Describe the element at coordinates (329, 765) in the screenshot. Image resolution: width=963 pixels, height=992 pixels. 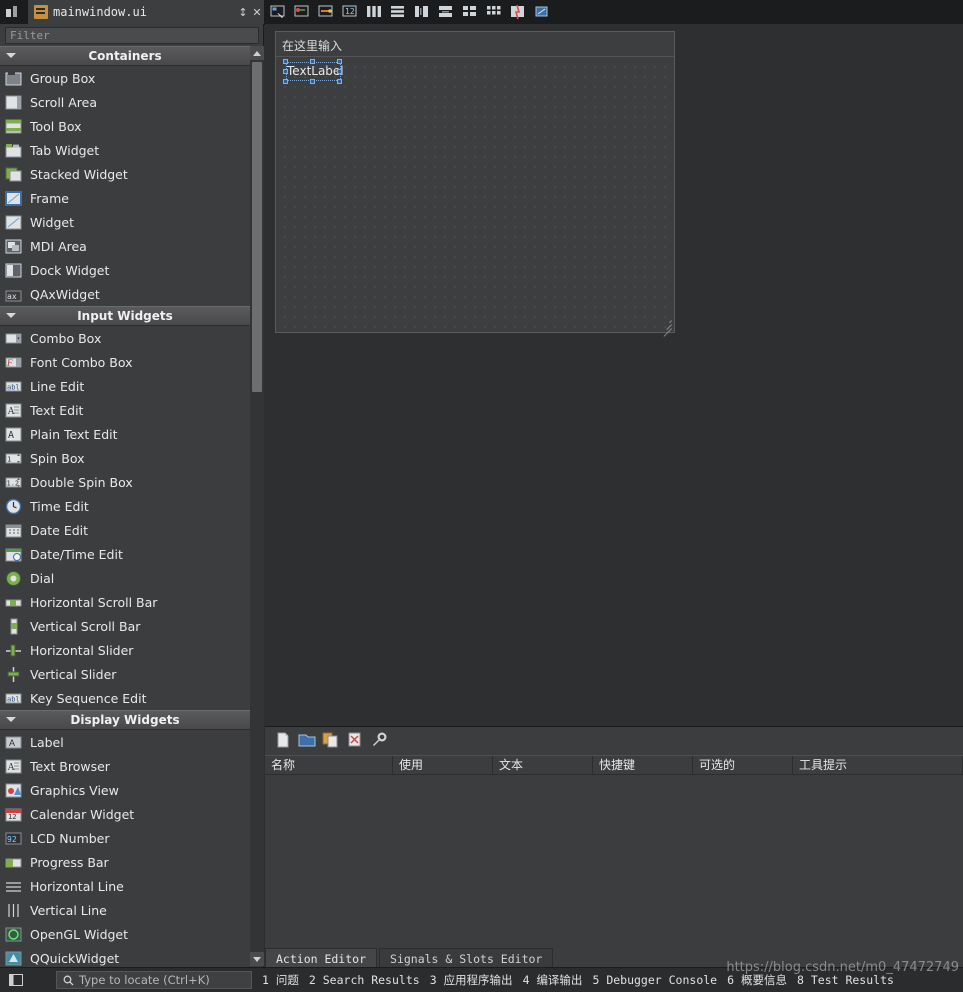
I see `action-column-header: 名称` at that location.